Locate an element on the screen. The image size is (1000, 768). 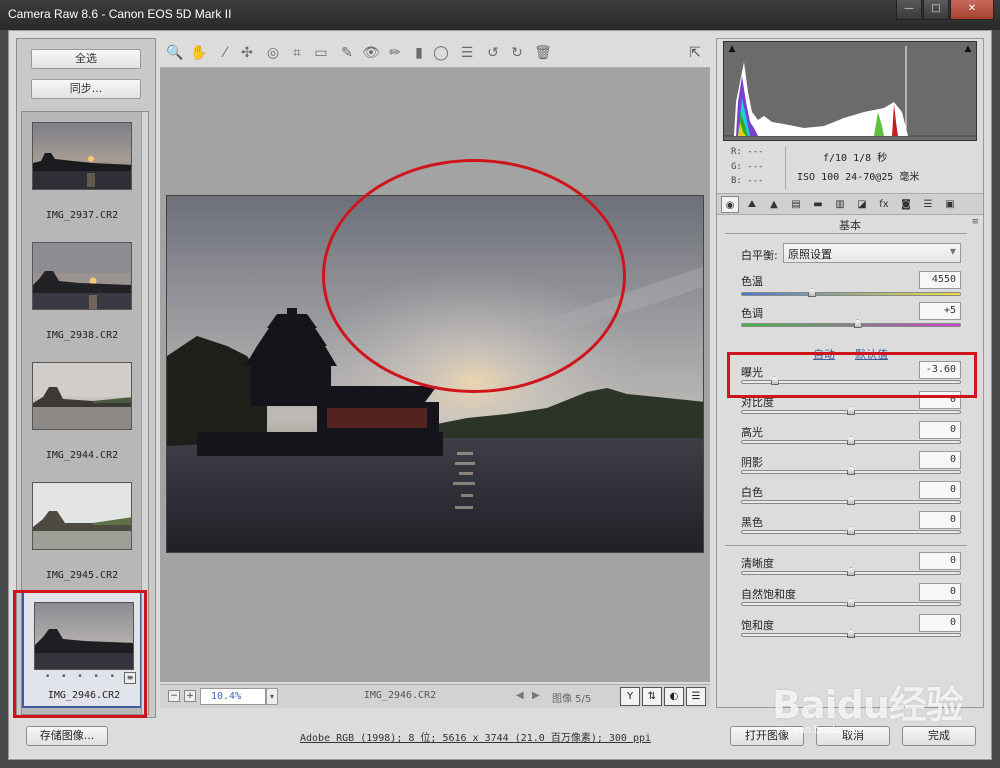
tab-hsl-icon: ▤ is located at coordinates (796, 204).